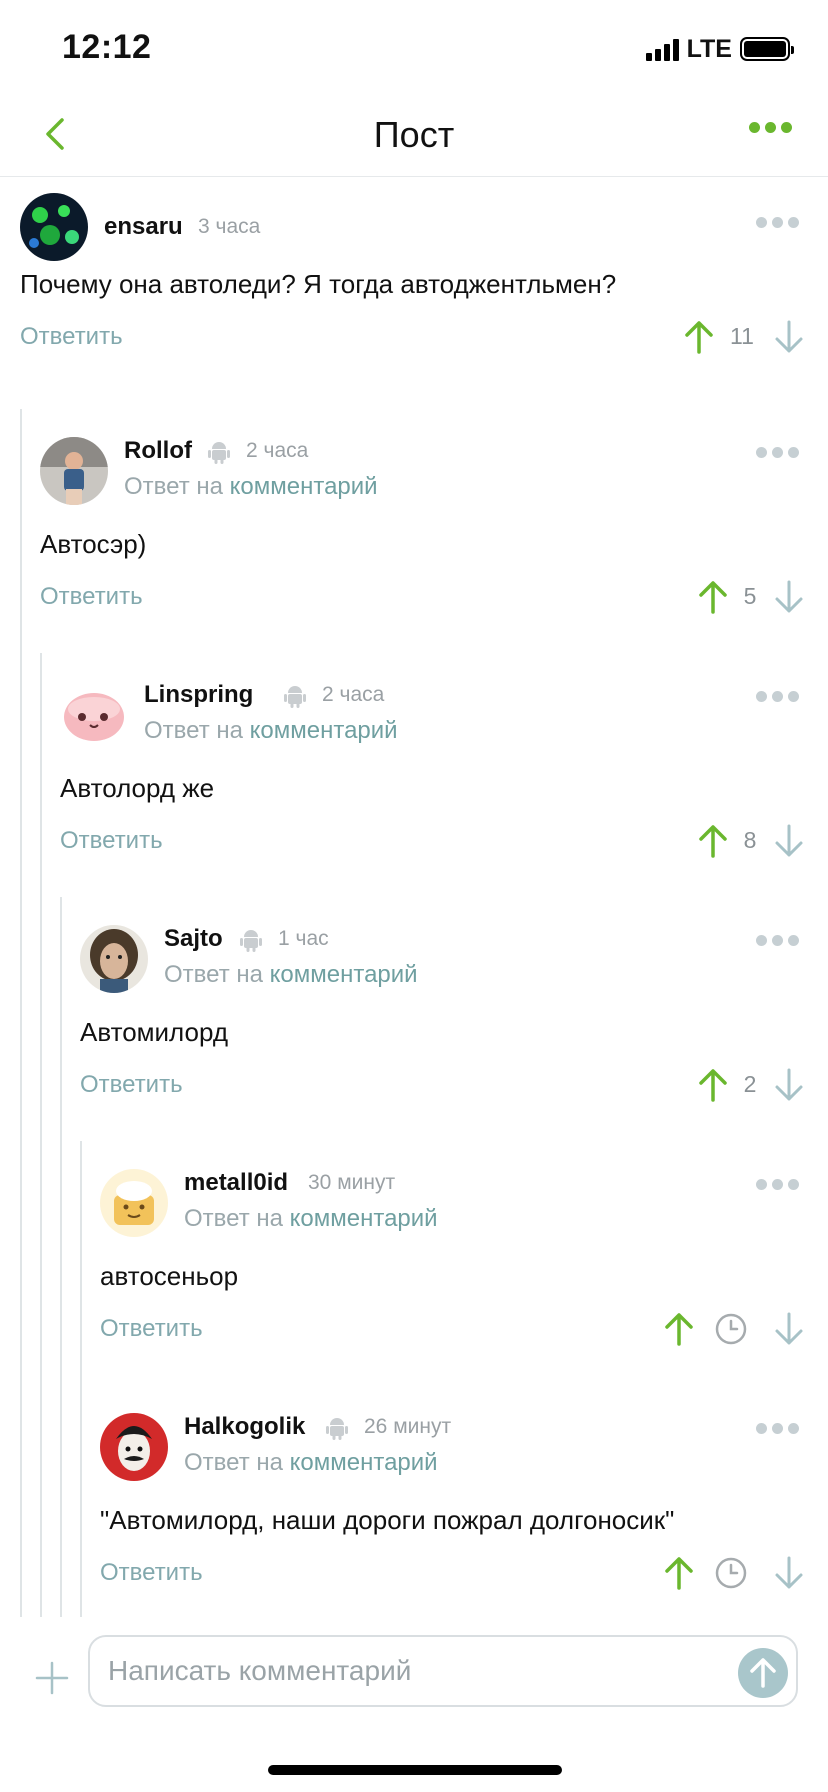  I want to click on battery-icon, so click(767, 49).